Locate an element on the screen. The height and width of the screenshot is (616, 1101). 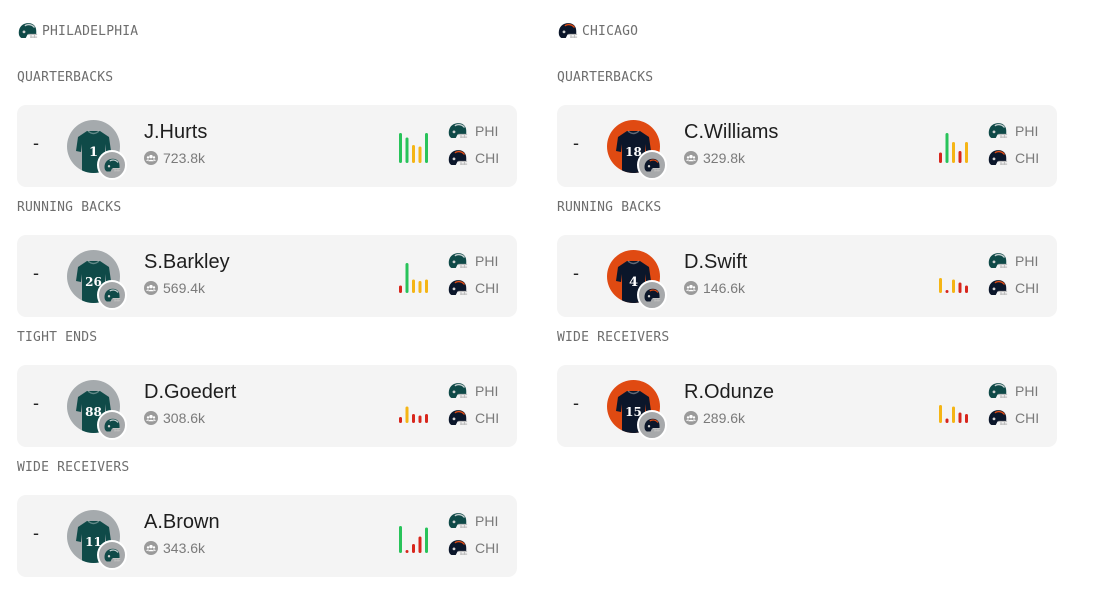
player-name: J.Hurts is located at coordinates (175, 132).